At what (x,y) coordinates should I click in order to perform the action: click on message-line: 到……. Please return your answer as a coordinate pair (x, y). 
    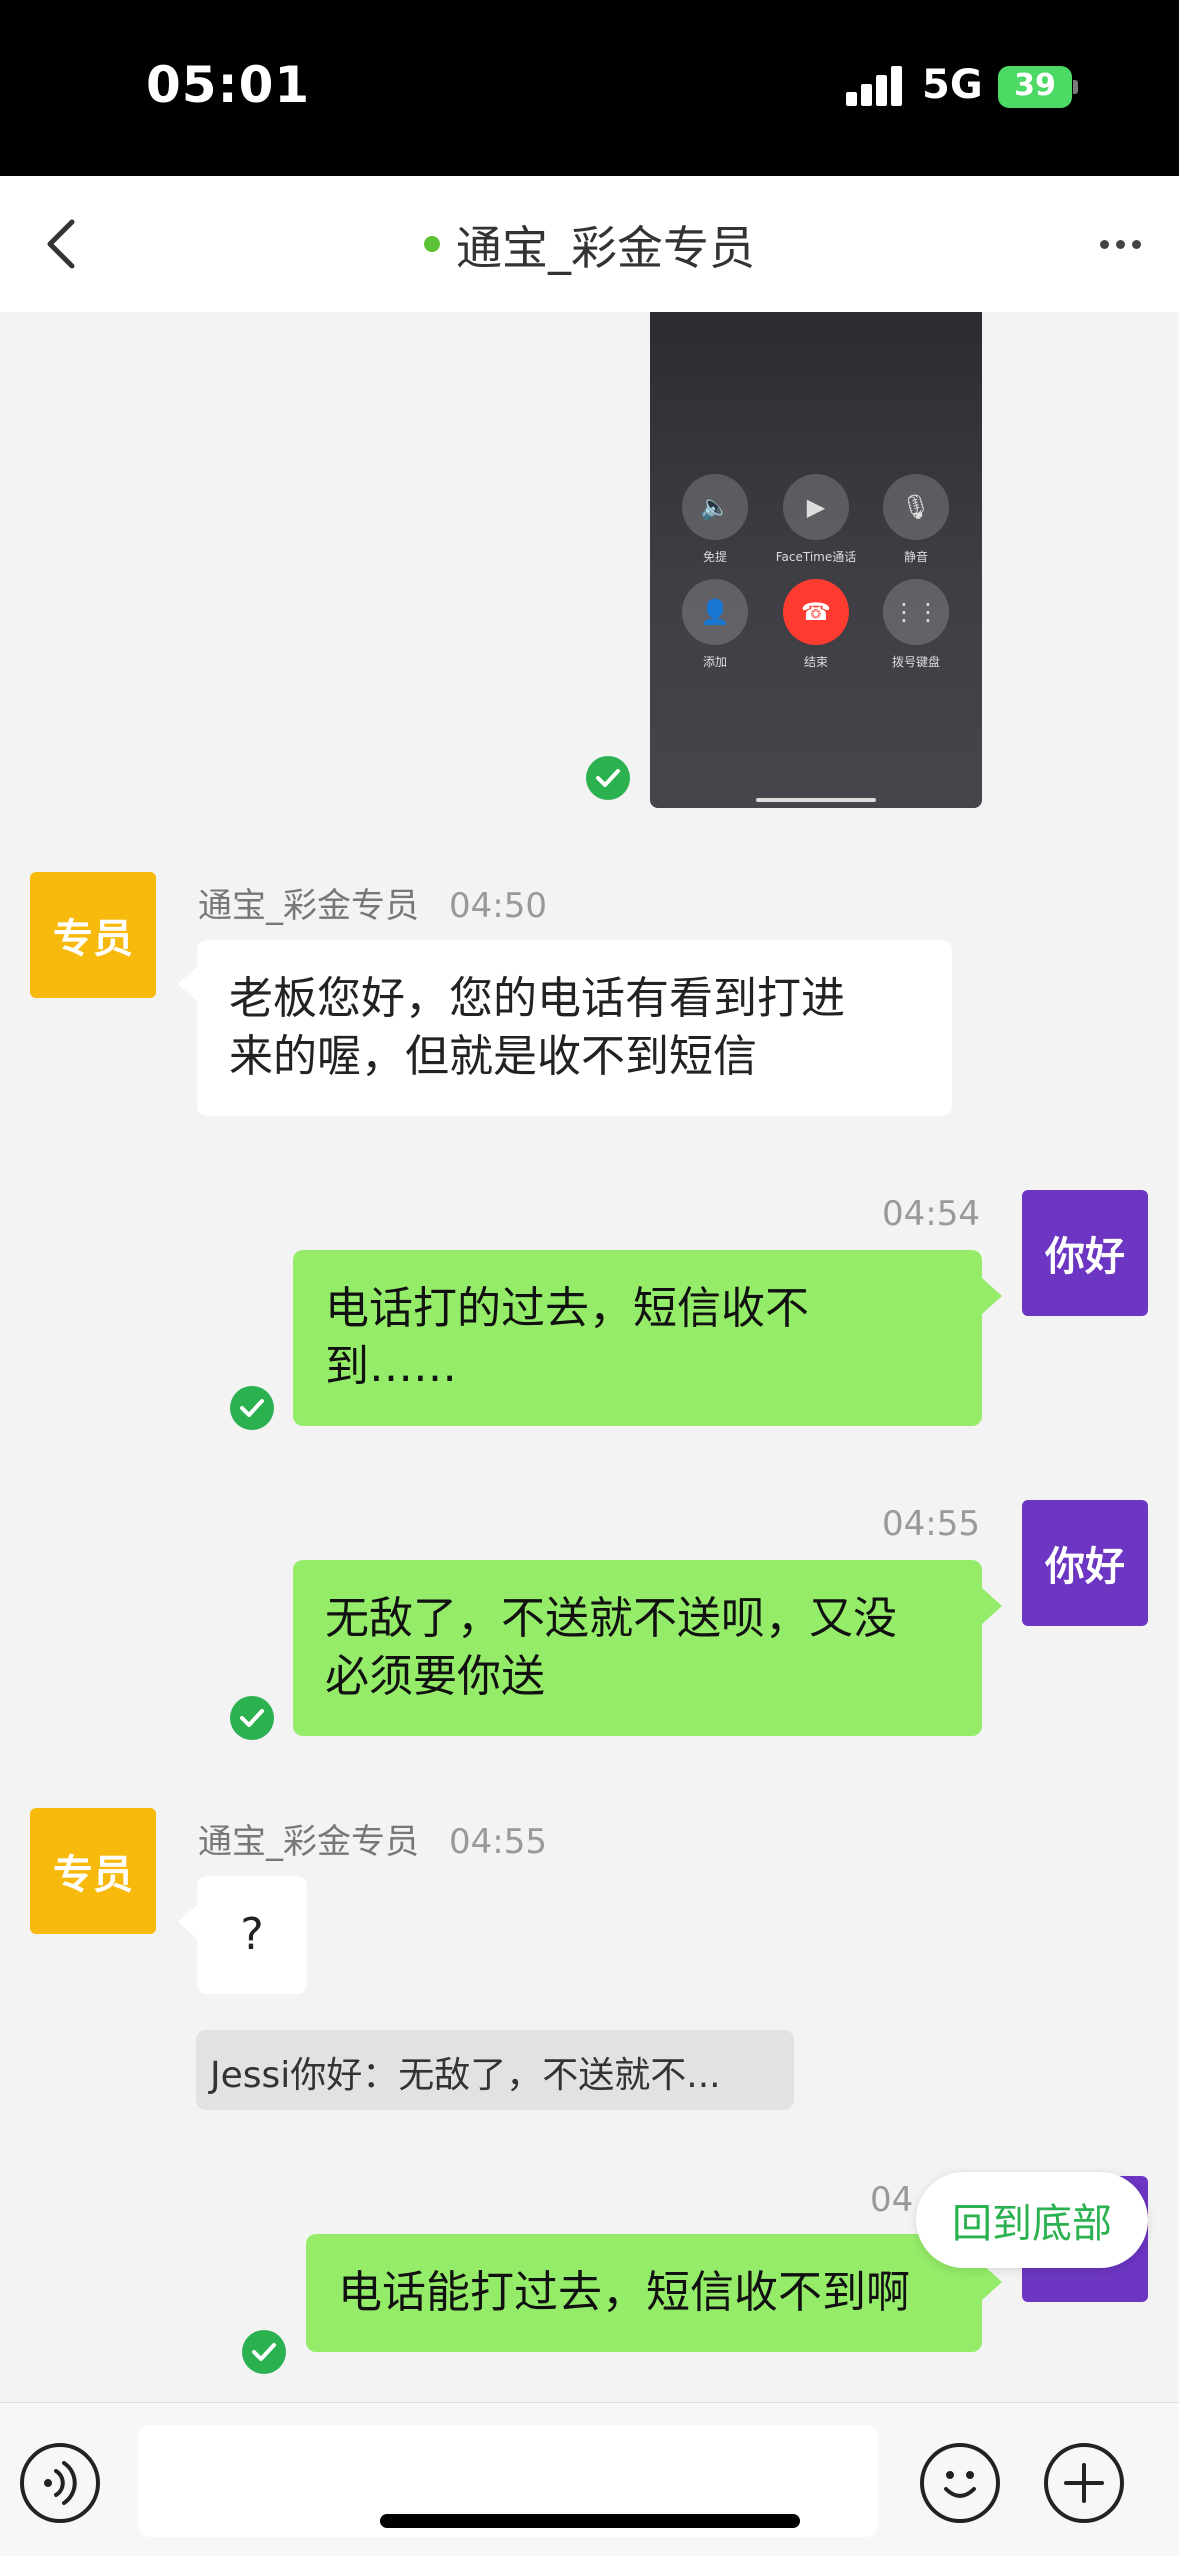
    Looking at the image, I should click on (391, 1366).